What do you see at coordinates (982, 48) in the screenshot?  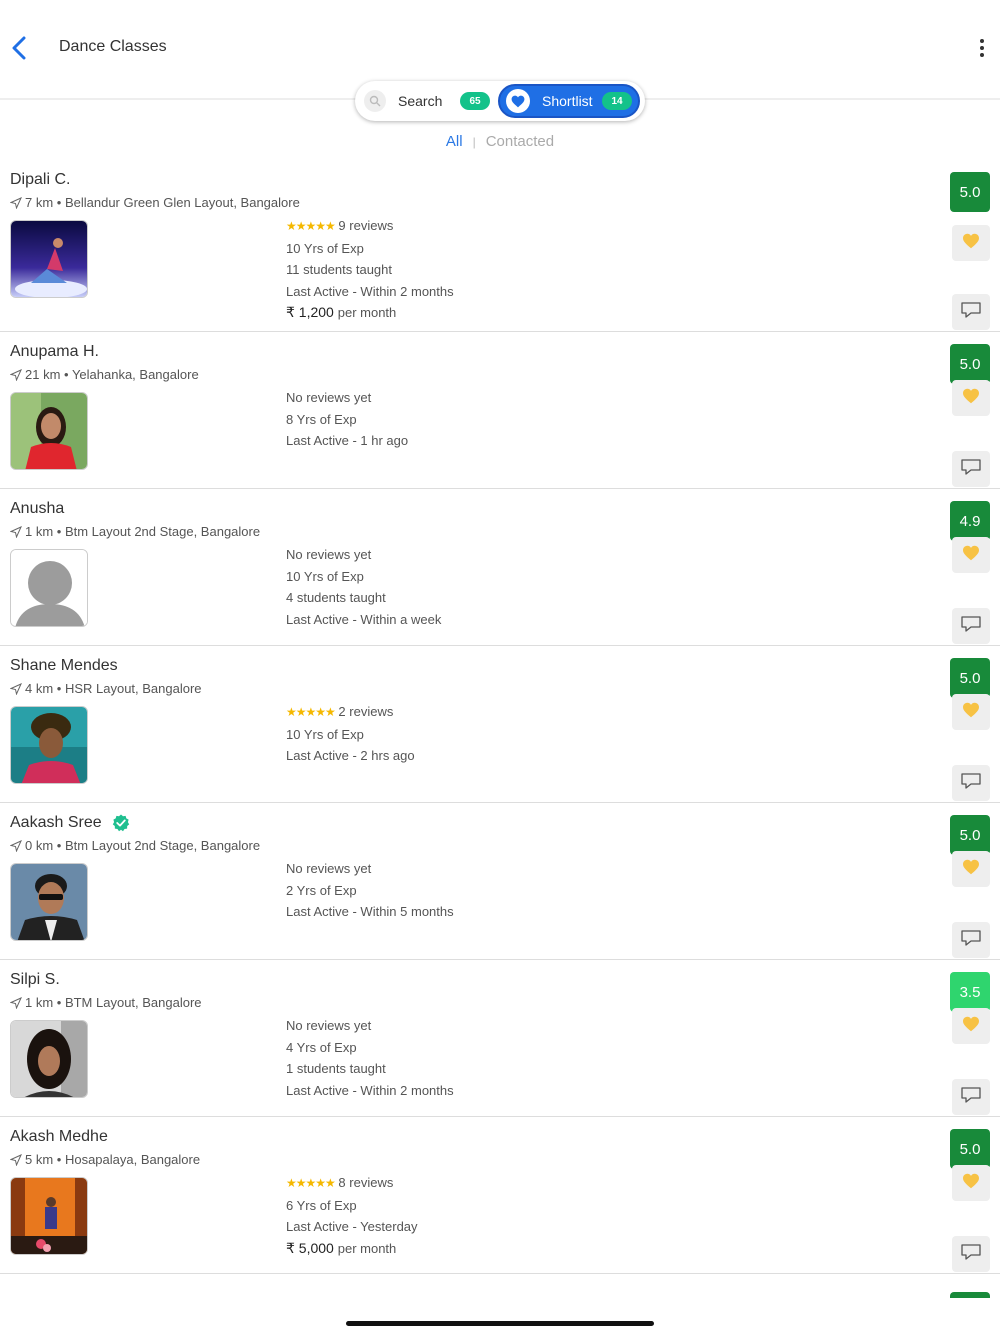 I see `more-menu-button` at bounding box center [982, 48].